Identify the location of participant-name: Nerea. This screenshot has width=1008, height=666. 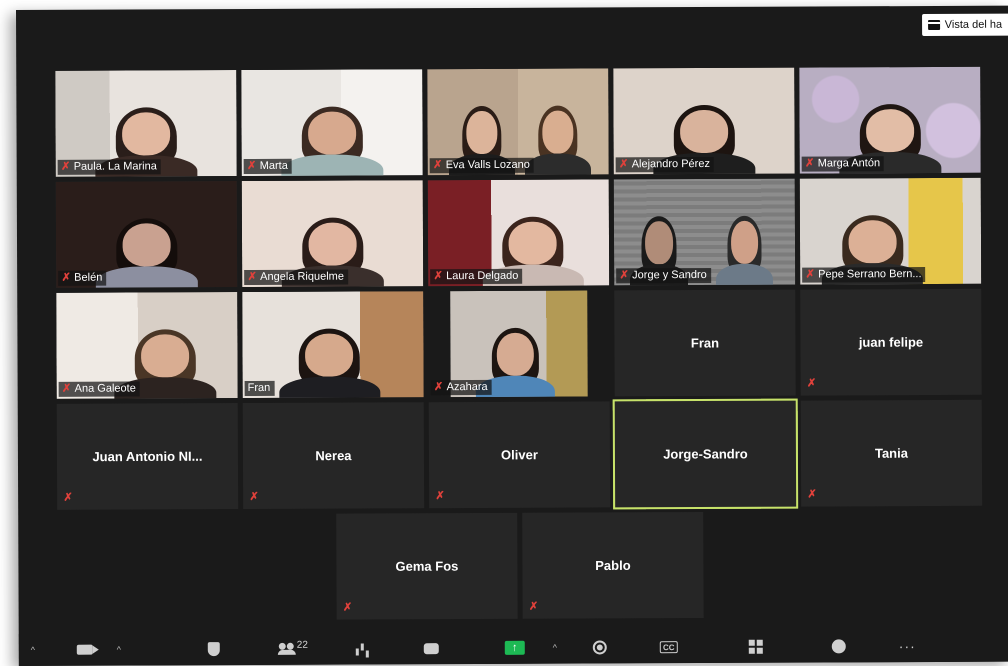
(333, 456).